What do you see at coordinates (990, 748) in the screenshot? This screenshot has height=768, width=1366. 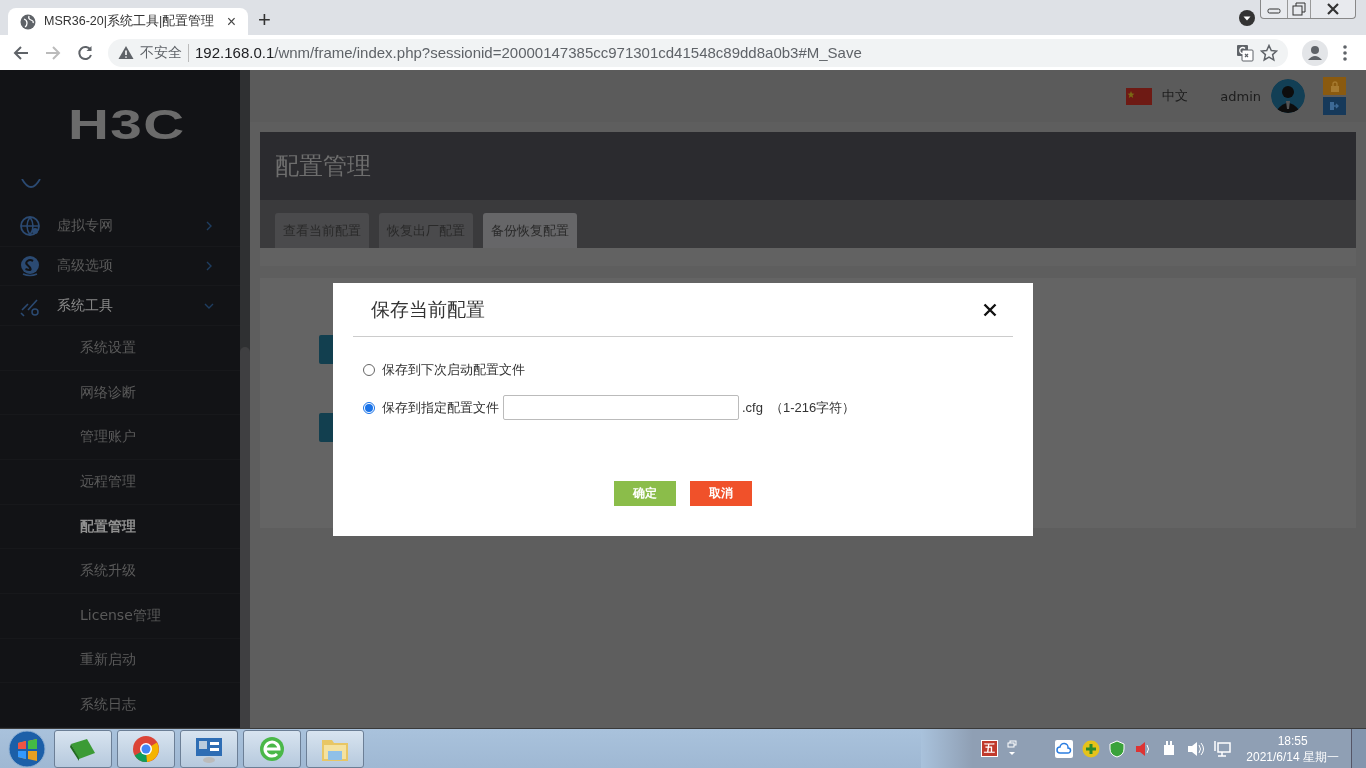 I see `input-method-icon: 五` at bounding box center [990, 748].